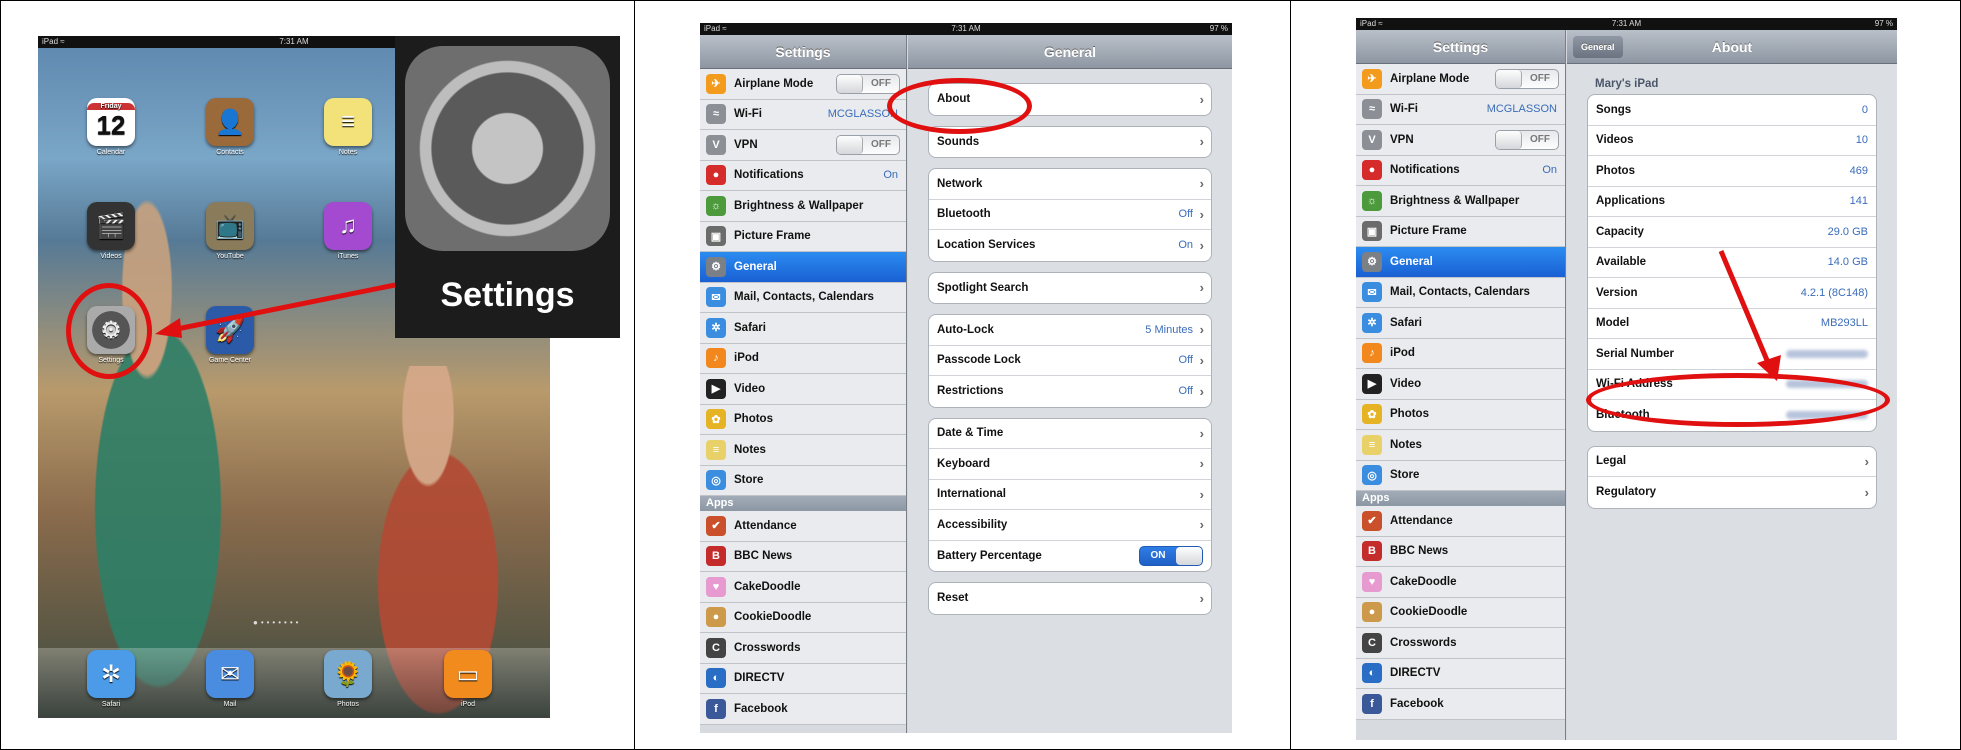 The image size is (1961, 750). I want to click on row-label: Reset, so click(953, 598).